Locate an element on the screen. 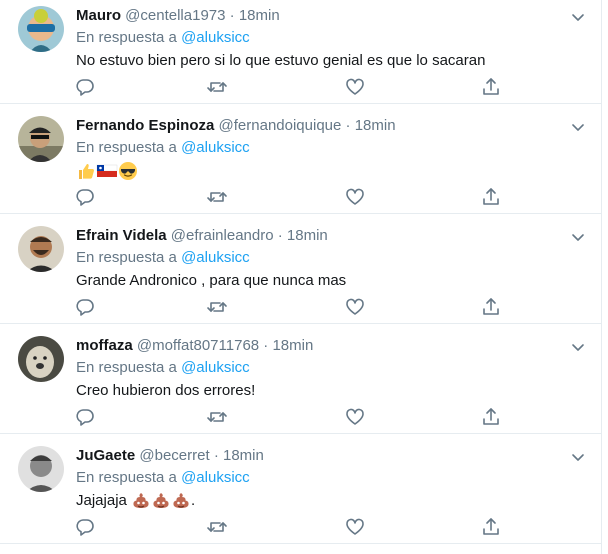 Image resolution: width=608 pixels, height=554 pixels. thumbs-up-icon is located at coordinates (86, 172).